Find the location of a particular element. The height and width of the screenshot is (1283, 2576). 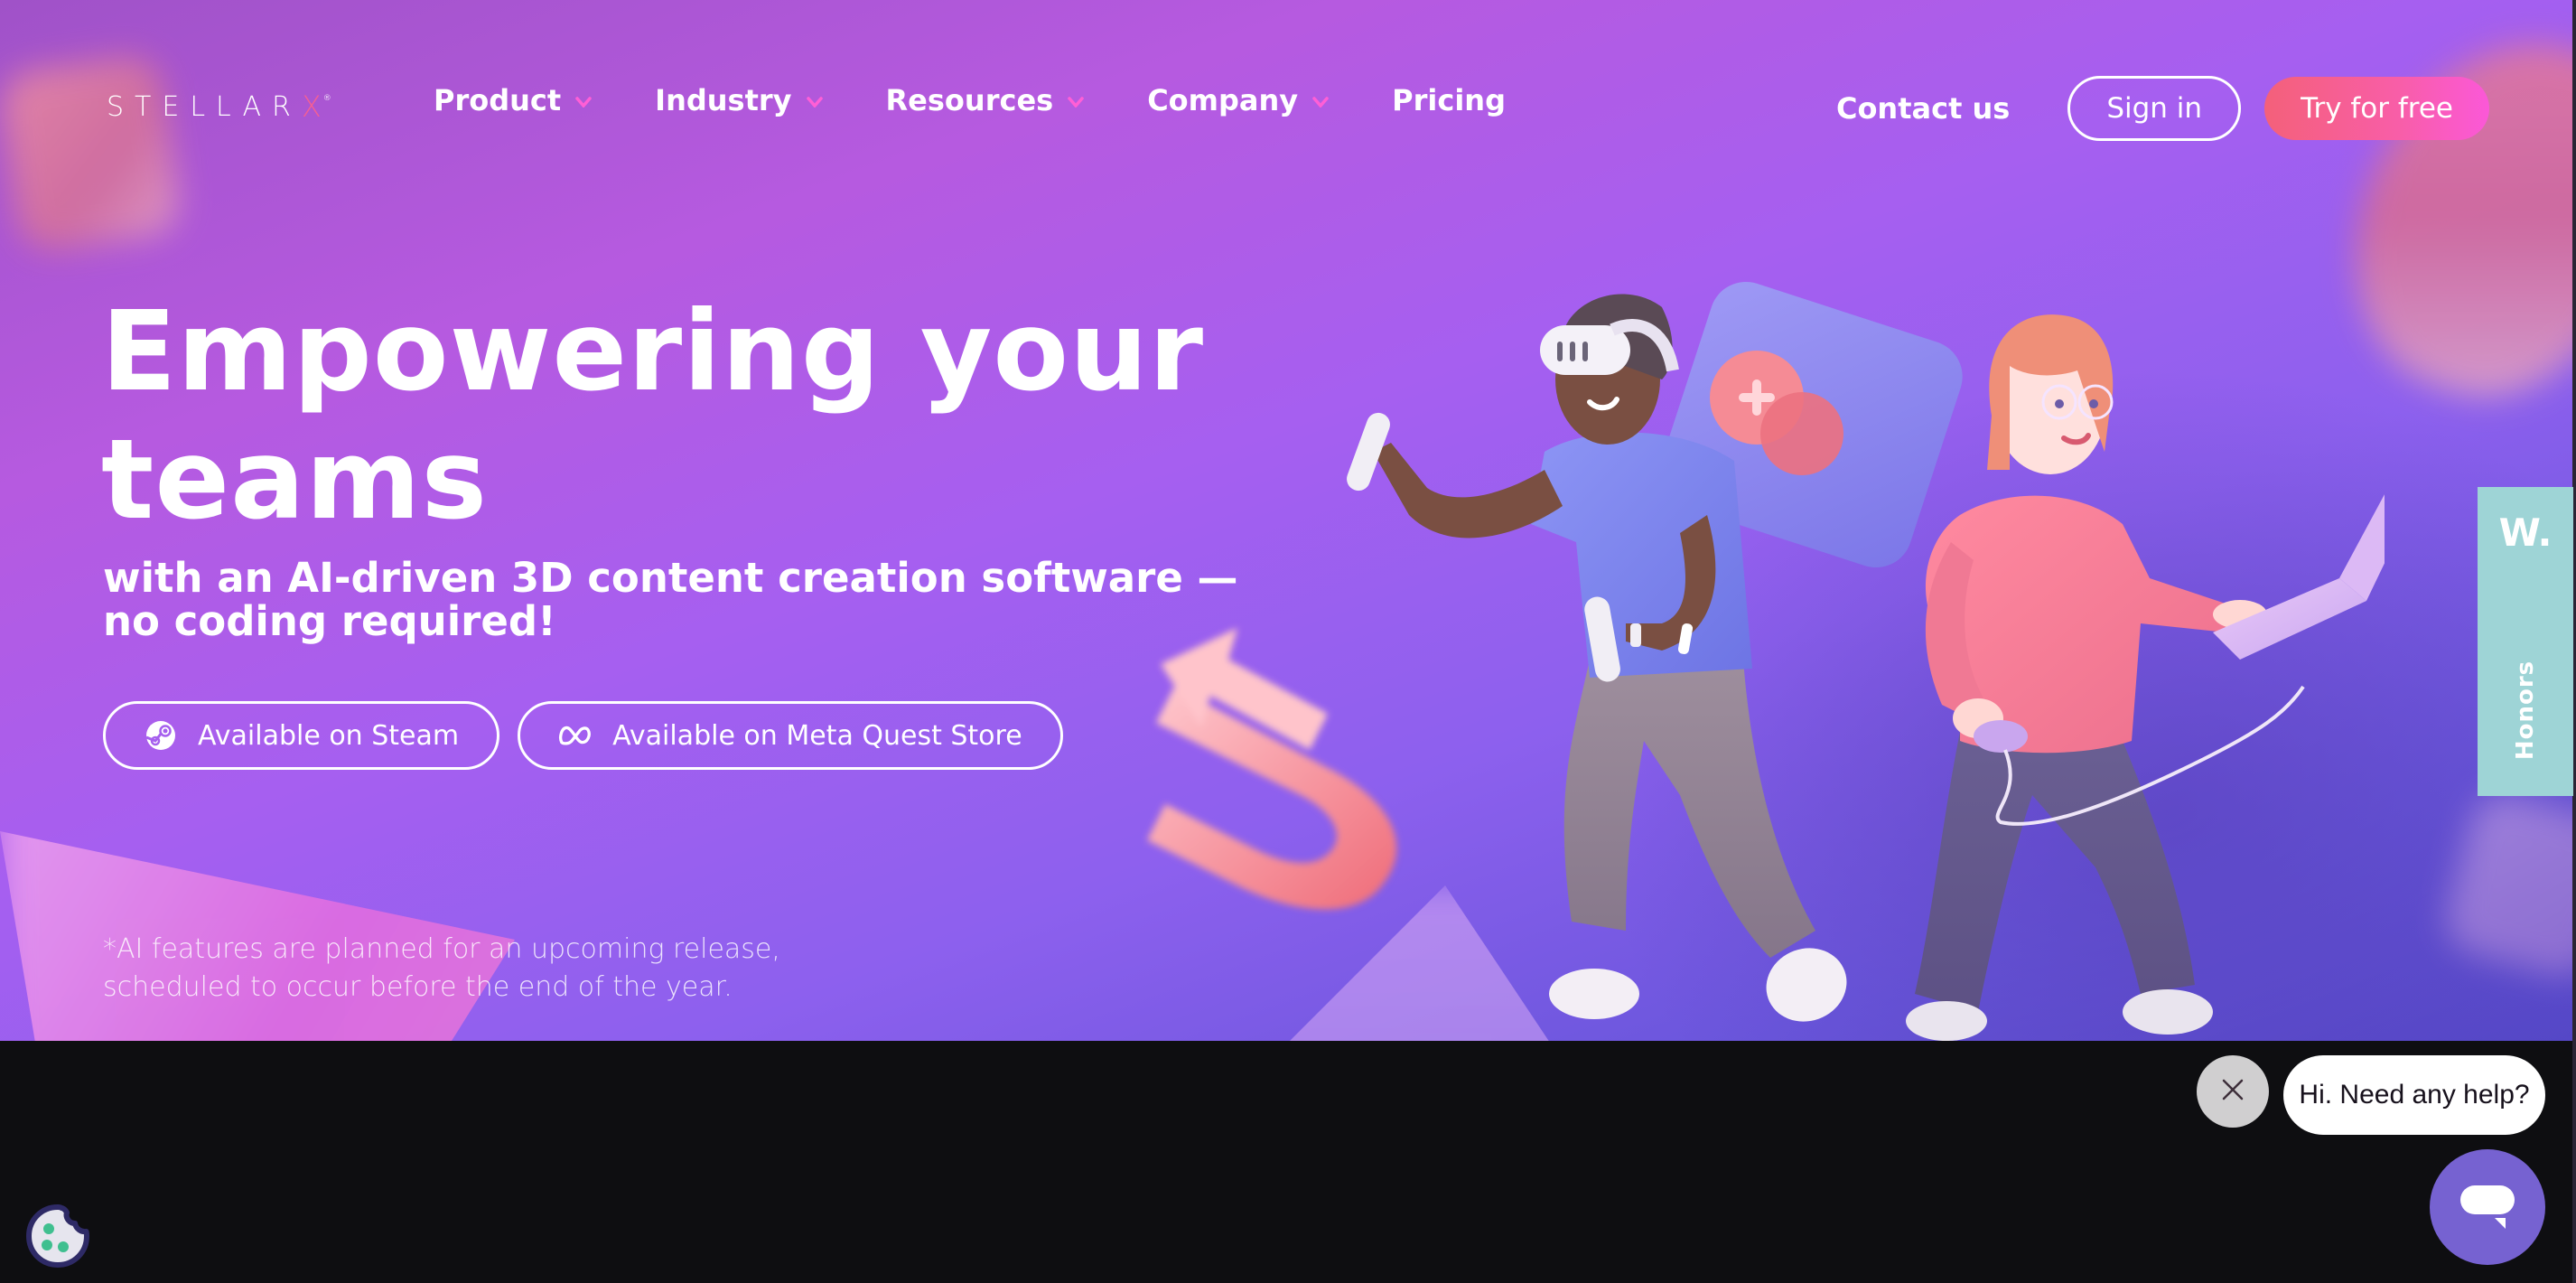

cookie-icon is located at coordinates (58, 1240).